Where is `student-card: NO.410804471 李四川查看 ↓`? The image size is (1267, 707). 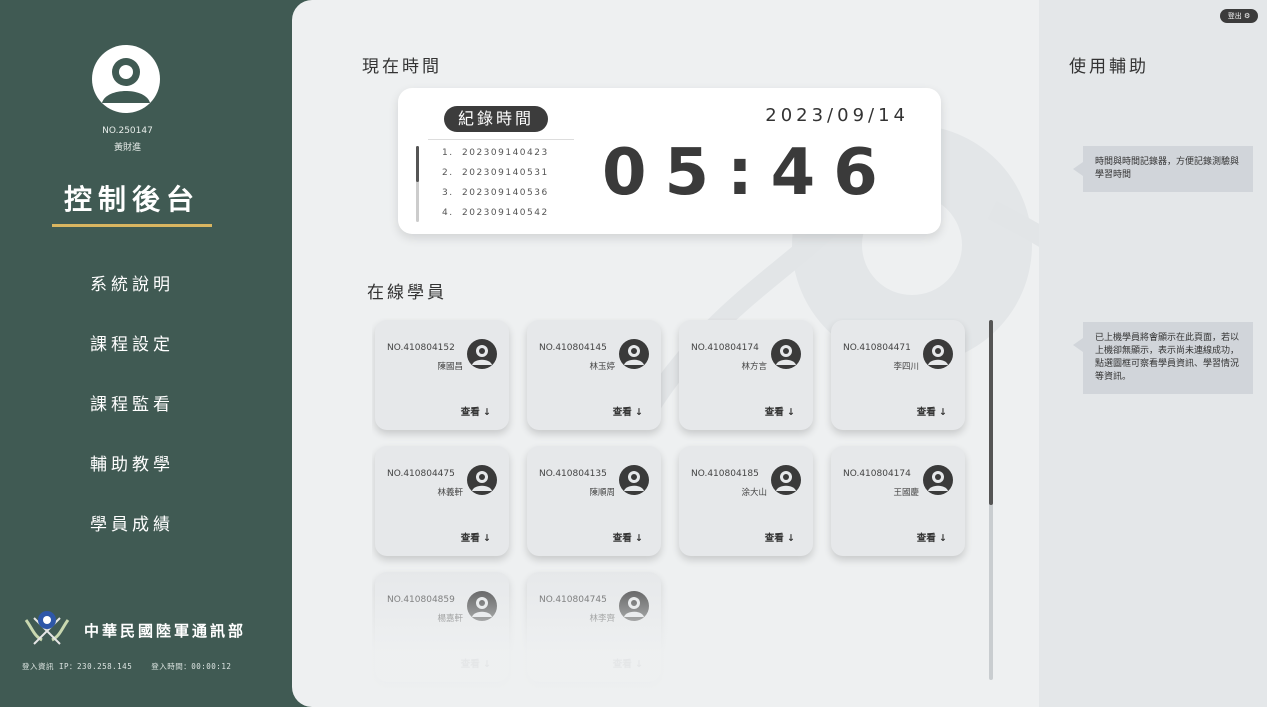 student-card: NO.410804471 李四川查看 ↓ is located at coordinates (898, 375).